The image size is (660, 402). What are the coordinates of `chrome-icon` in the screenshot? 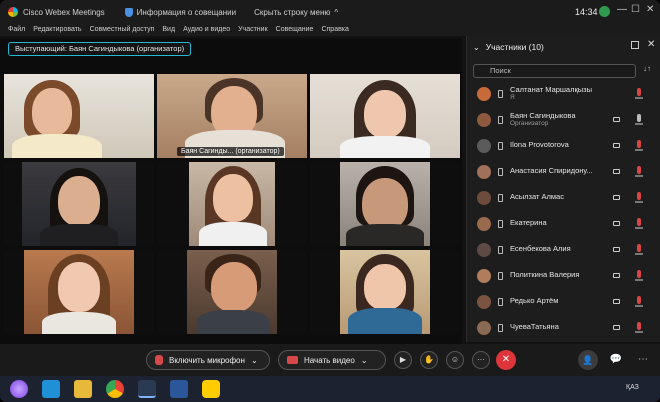 It's located at (115, 389).